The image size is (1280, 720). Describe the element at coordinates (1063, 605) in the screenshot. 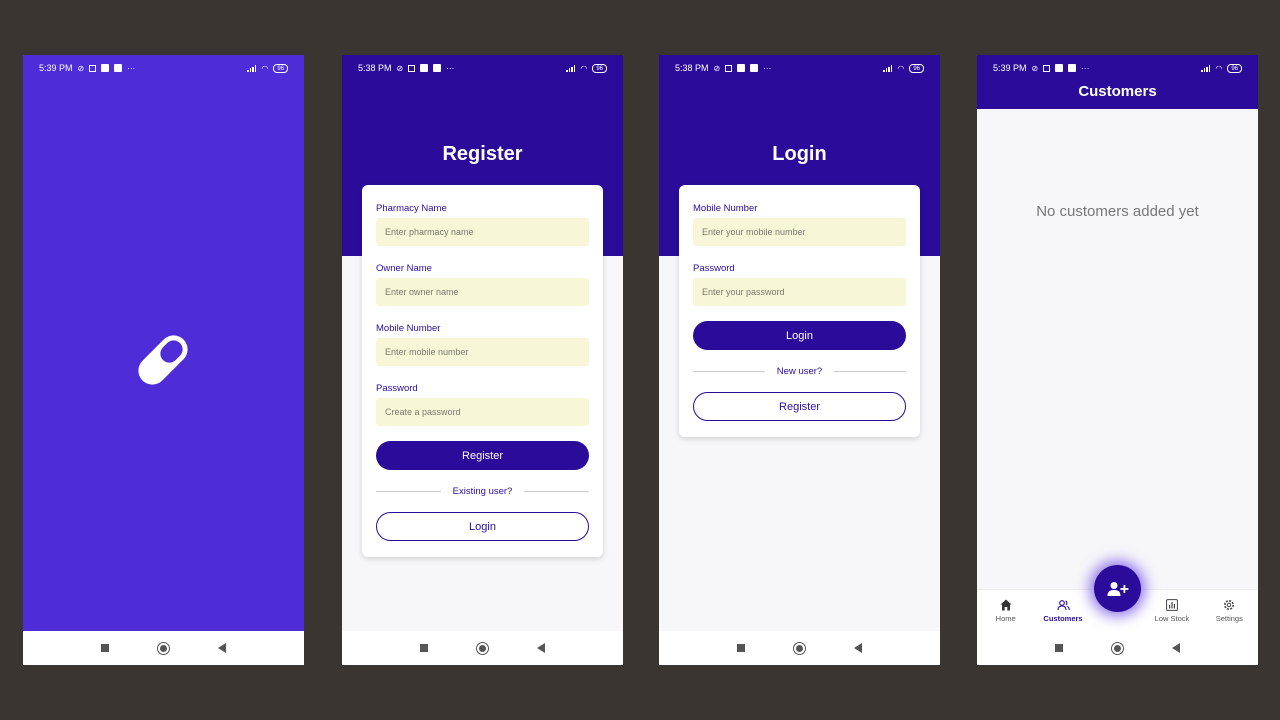

I see `users-icon` at that location.